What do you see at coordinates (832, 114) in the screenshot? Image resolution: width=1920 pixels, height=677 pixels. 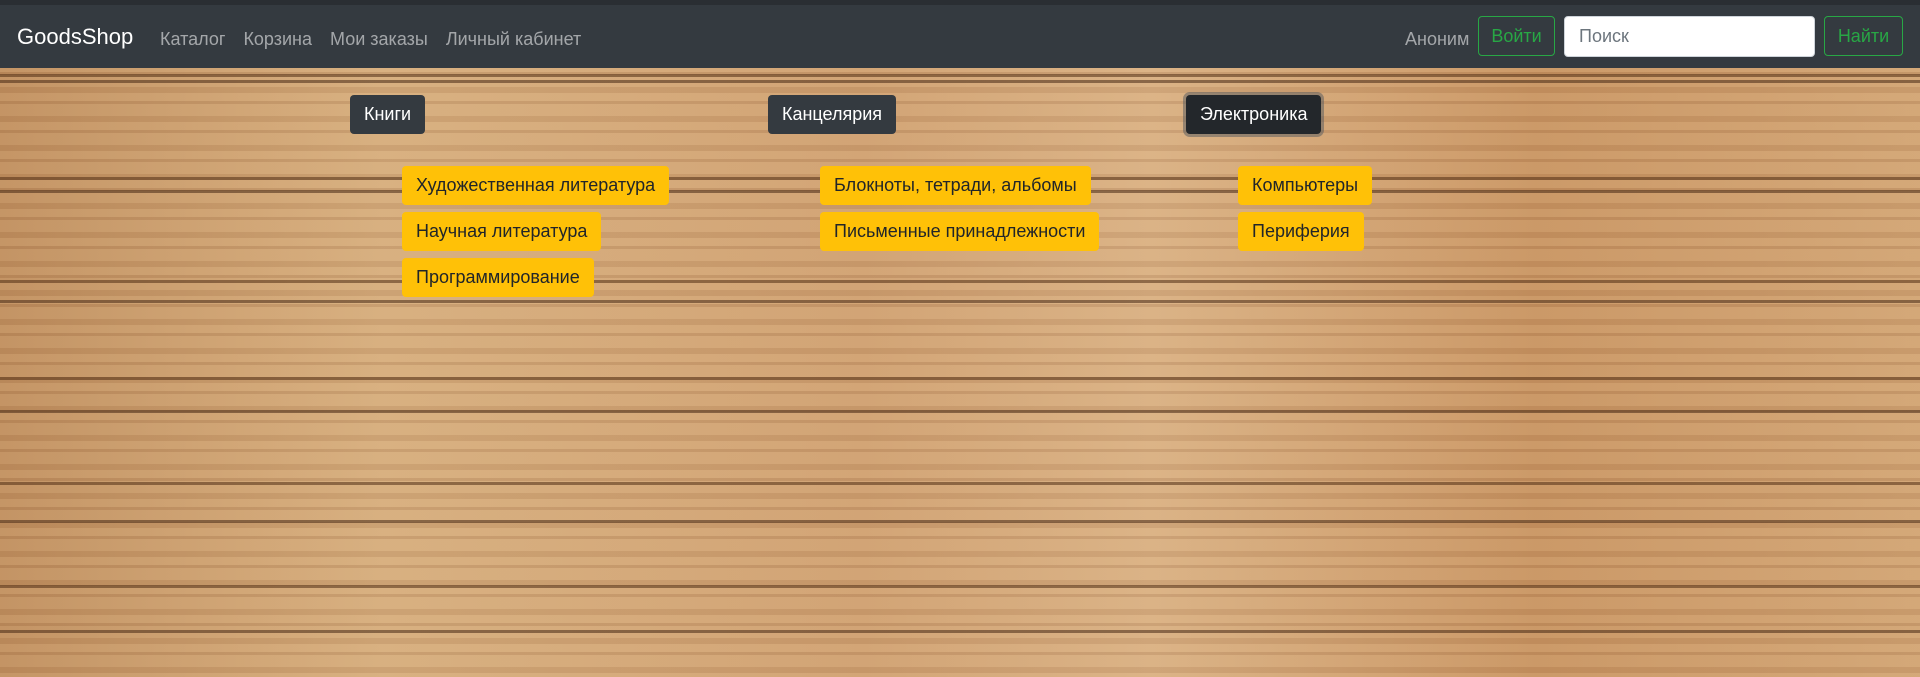 I see `category-stationery-button: Канцелярия` at bounding box center [832, 114].